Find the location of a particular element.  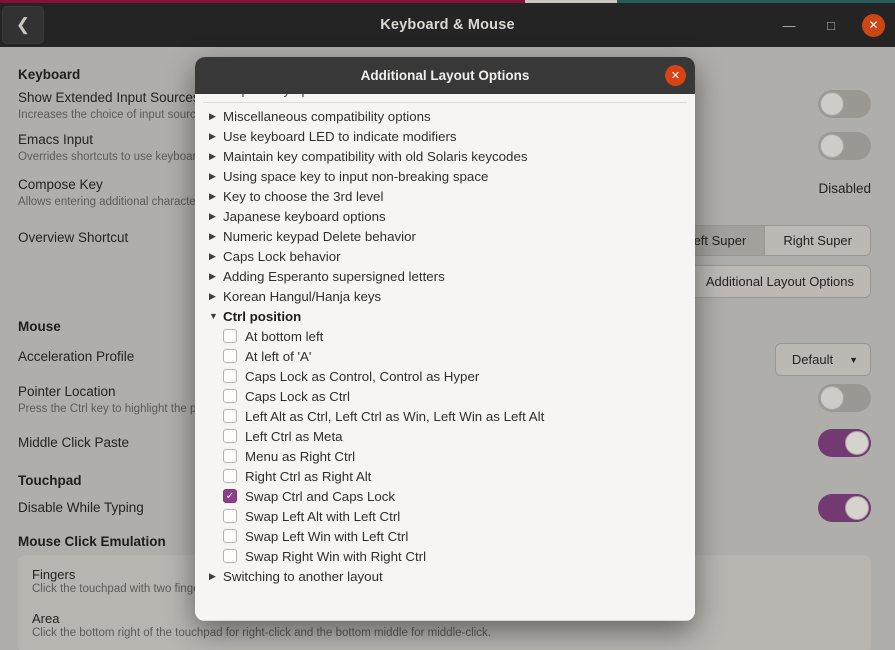

maximize-icon: □ is located at coordinates (831, 25).